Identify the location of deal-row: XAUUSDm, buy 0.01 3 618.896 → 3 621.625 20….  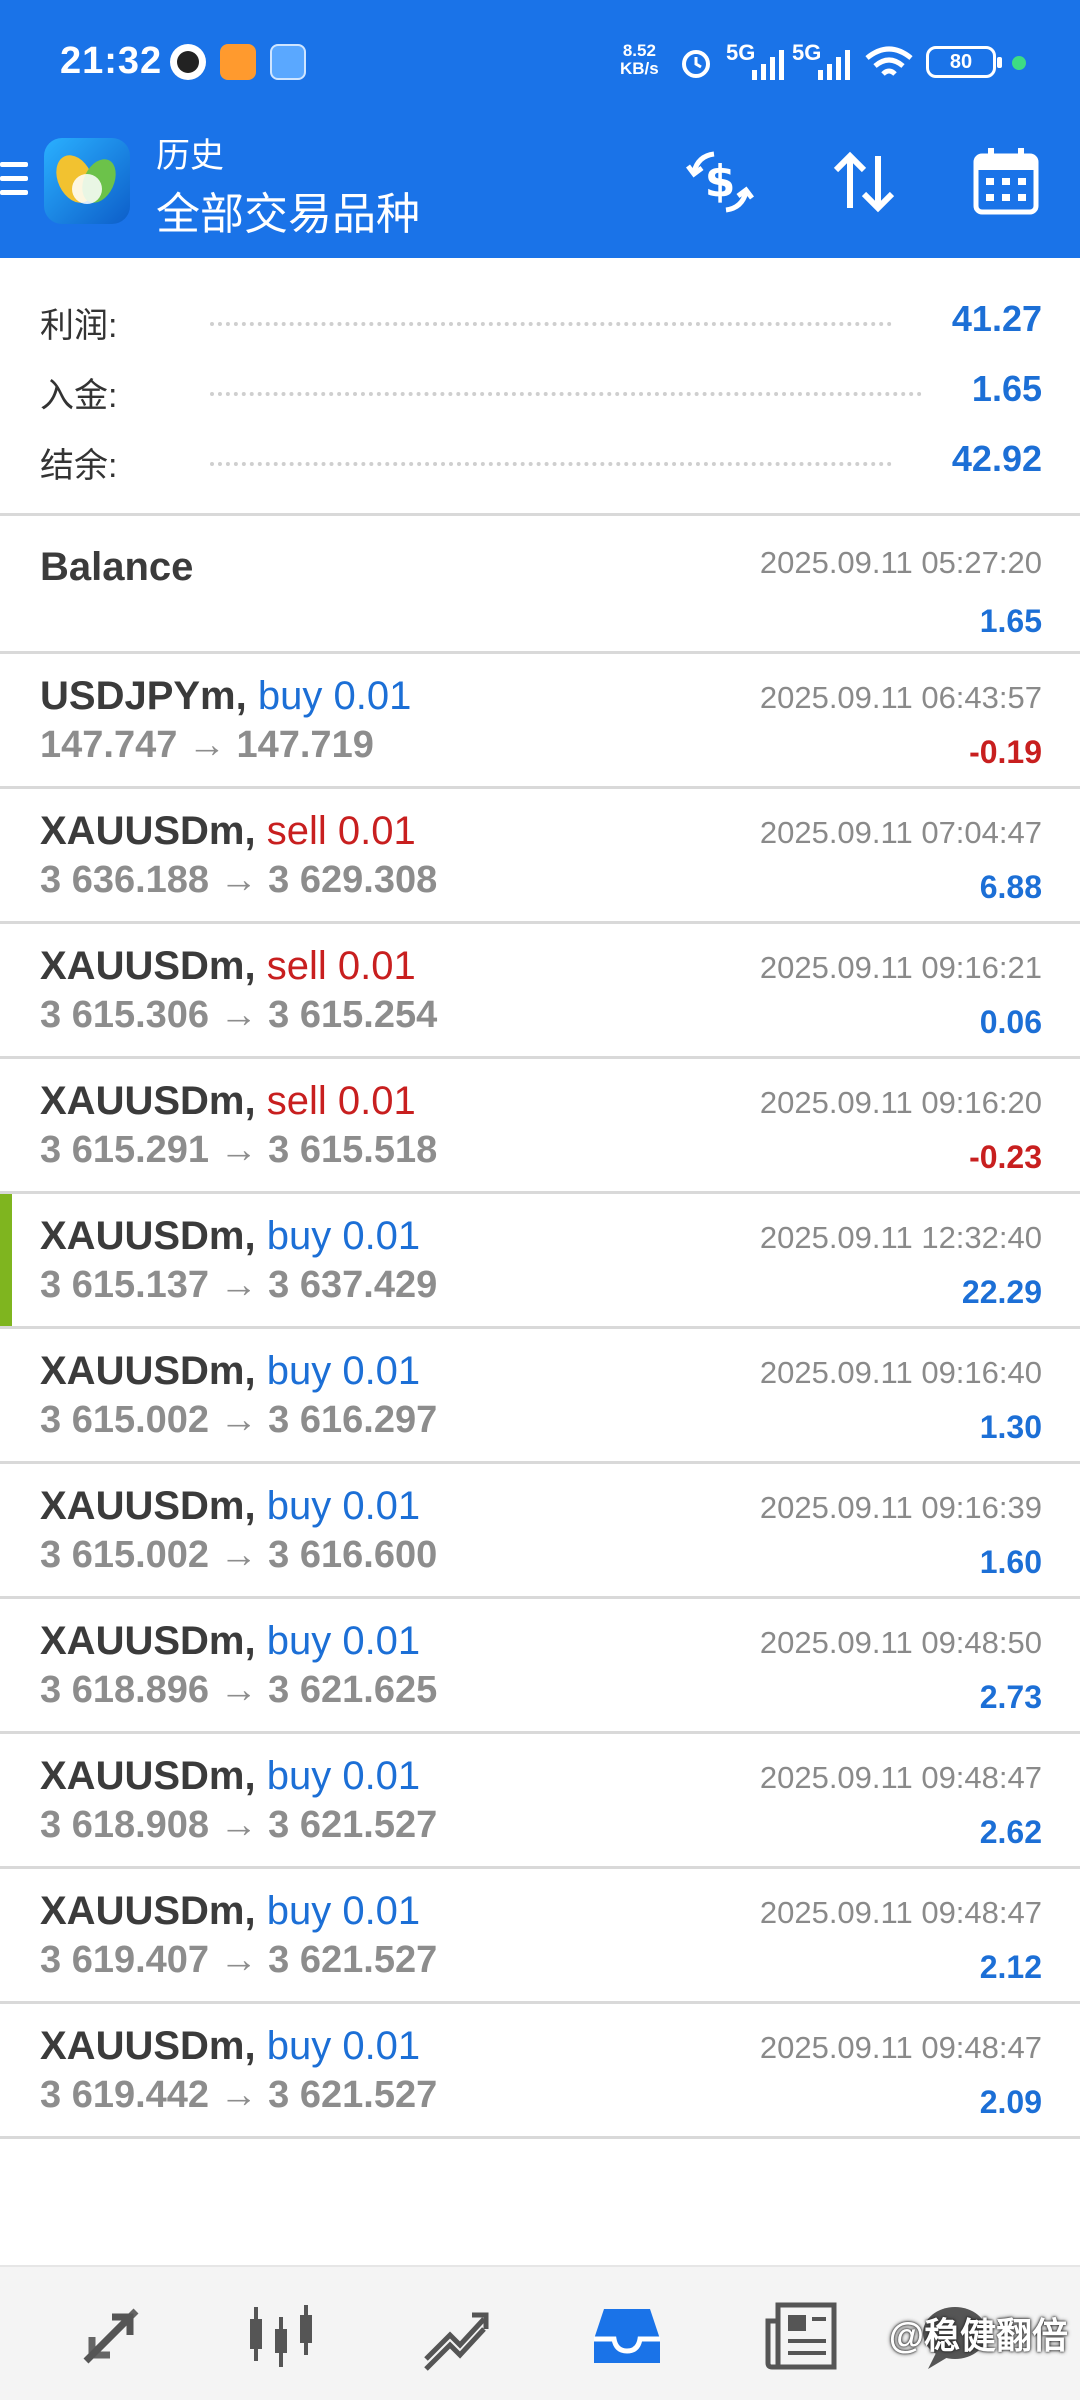
(540, 1666).